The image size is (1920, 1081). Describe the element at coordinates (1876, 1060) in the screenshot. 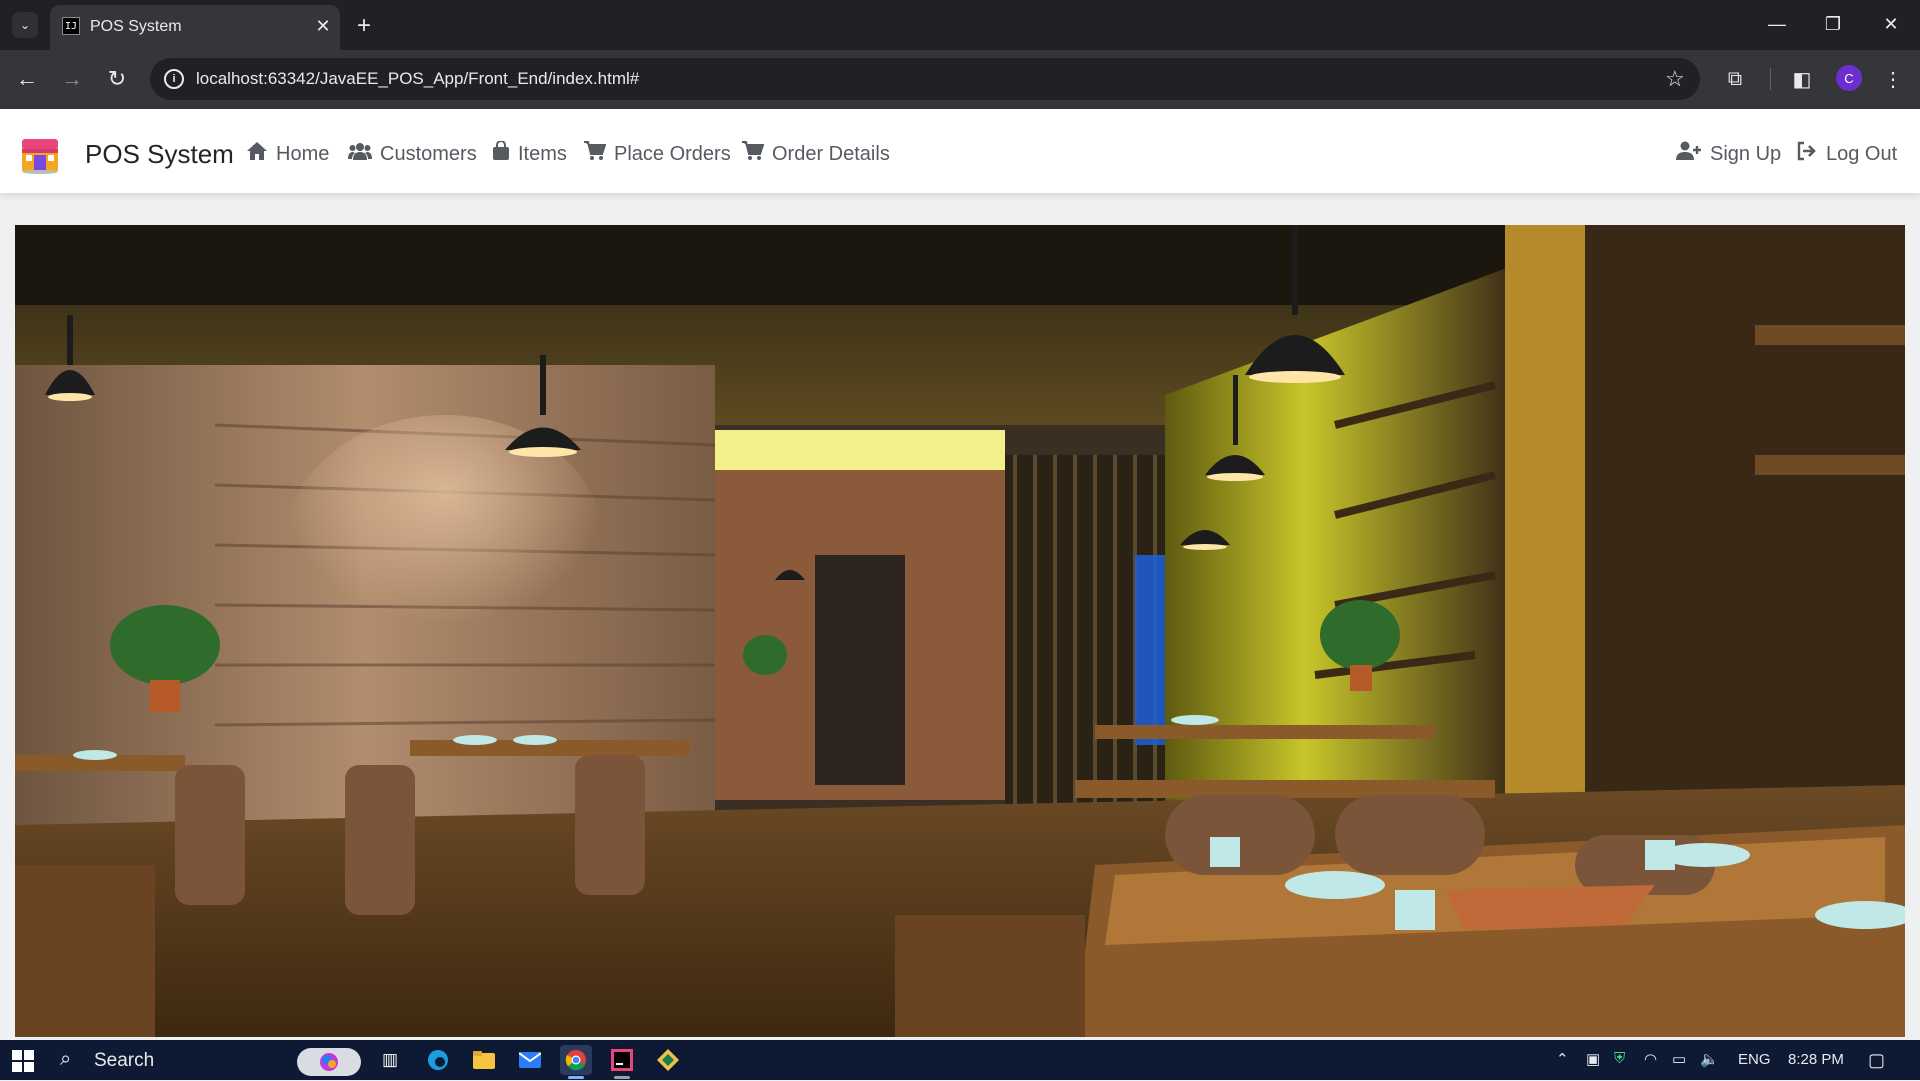

I see `notifications-icon: ▢` at that location.